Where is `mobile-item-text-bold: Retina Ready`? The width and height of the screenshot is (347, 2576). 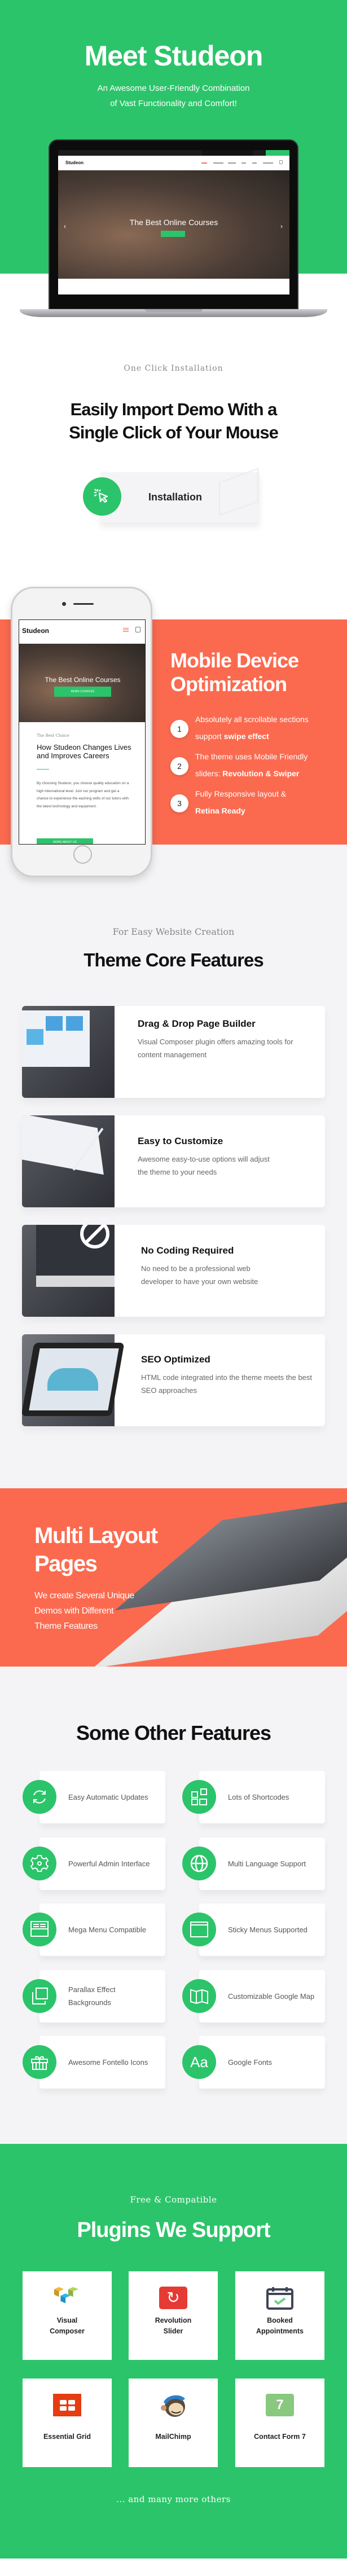
mobile-item-text-bold: Retina Ready is located at coordinates (220, 811).